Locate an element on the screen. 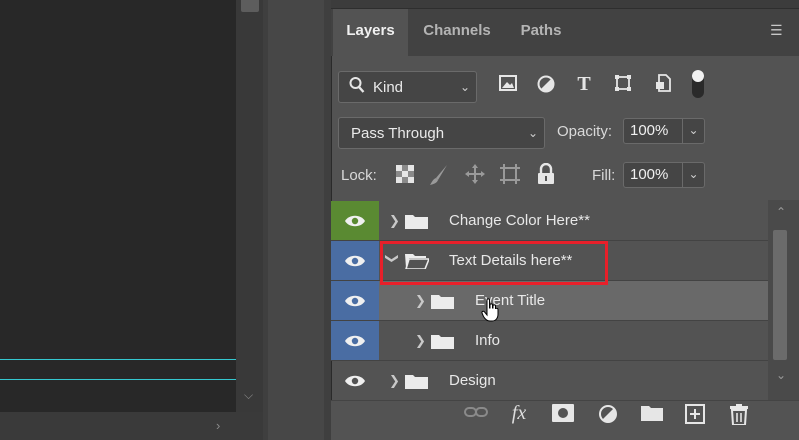  filter-kind-dropdown: Kind ⌄ is located at coordinates (407, 87).